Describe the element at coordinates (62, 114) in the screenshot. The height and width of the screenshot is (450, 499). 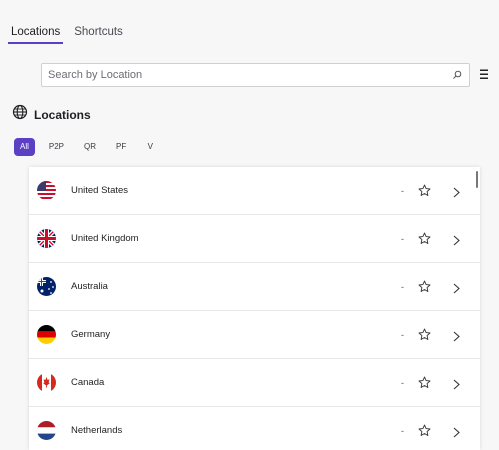
I see `section-title: Locations` at that location.